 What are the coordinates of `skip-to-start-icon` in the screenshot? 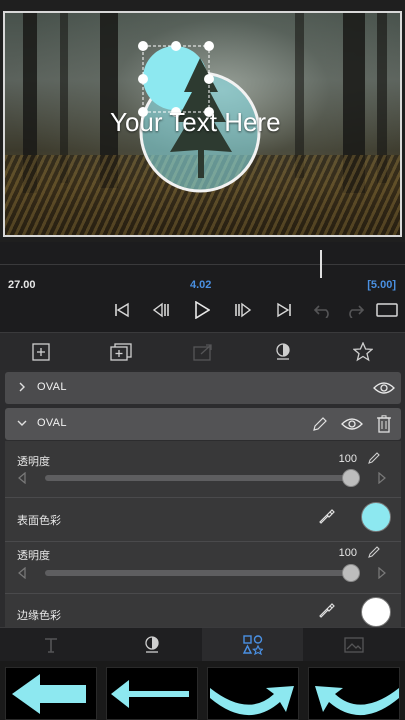 It's located at (122, 310).